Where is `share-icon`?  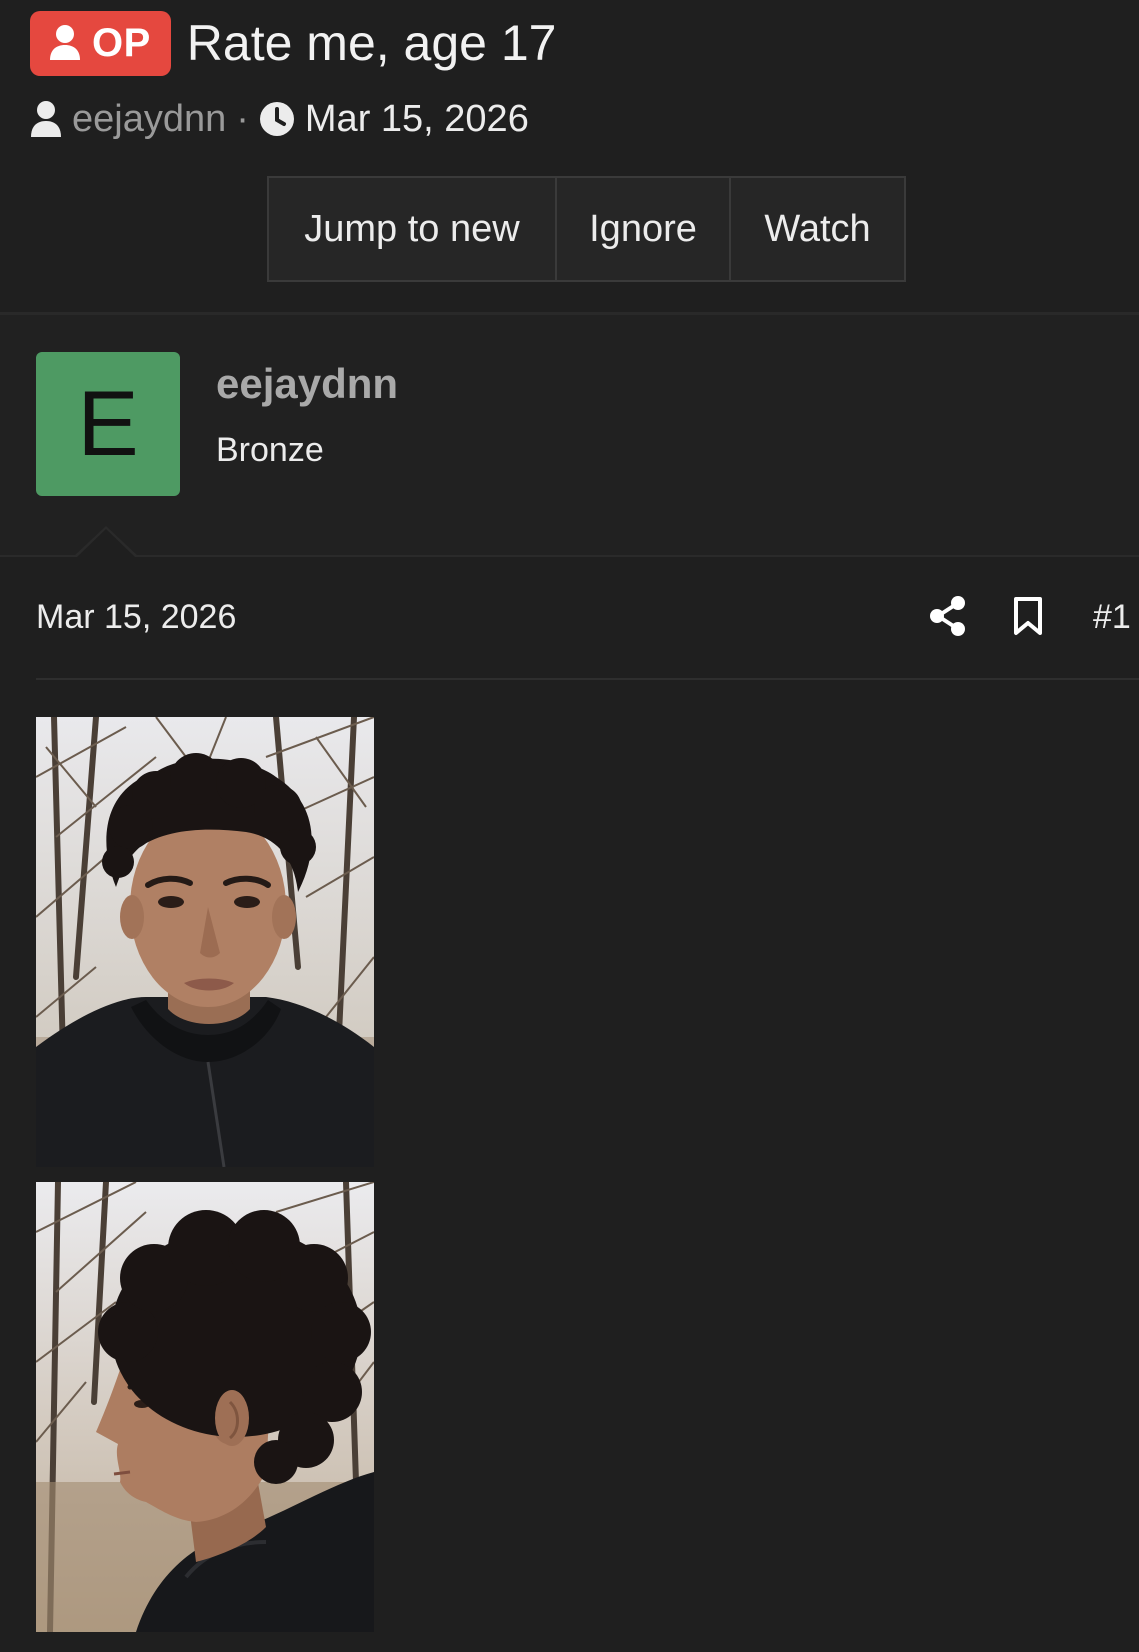
share-icon is located at coordinates (948, 618).